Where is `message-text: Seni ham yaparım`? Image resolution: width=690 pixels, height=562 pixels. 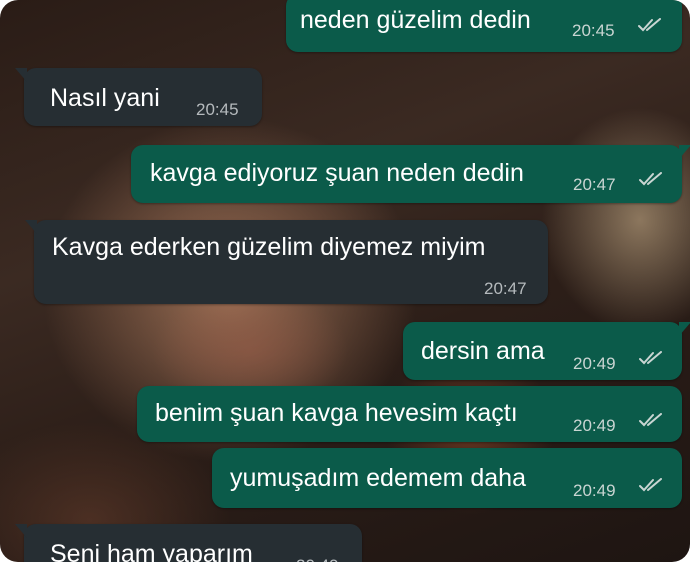 message-text: Seni ham yaparım is located at coordinates (151, 551).